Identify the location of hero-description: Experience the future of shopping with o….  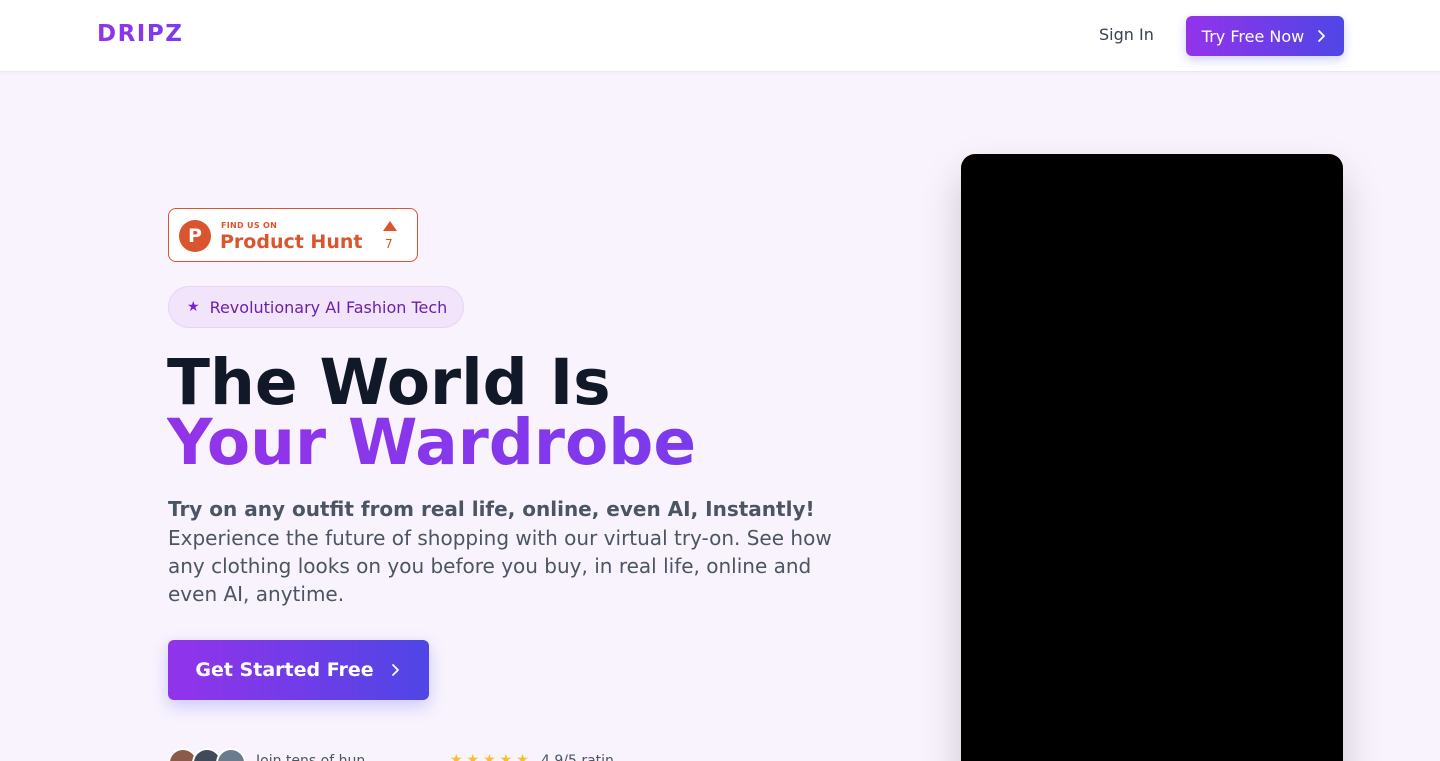
(500, 566).